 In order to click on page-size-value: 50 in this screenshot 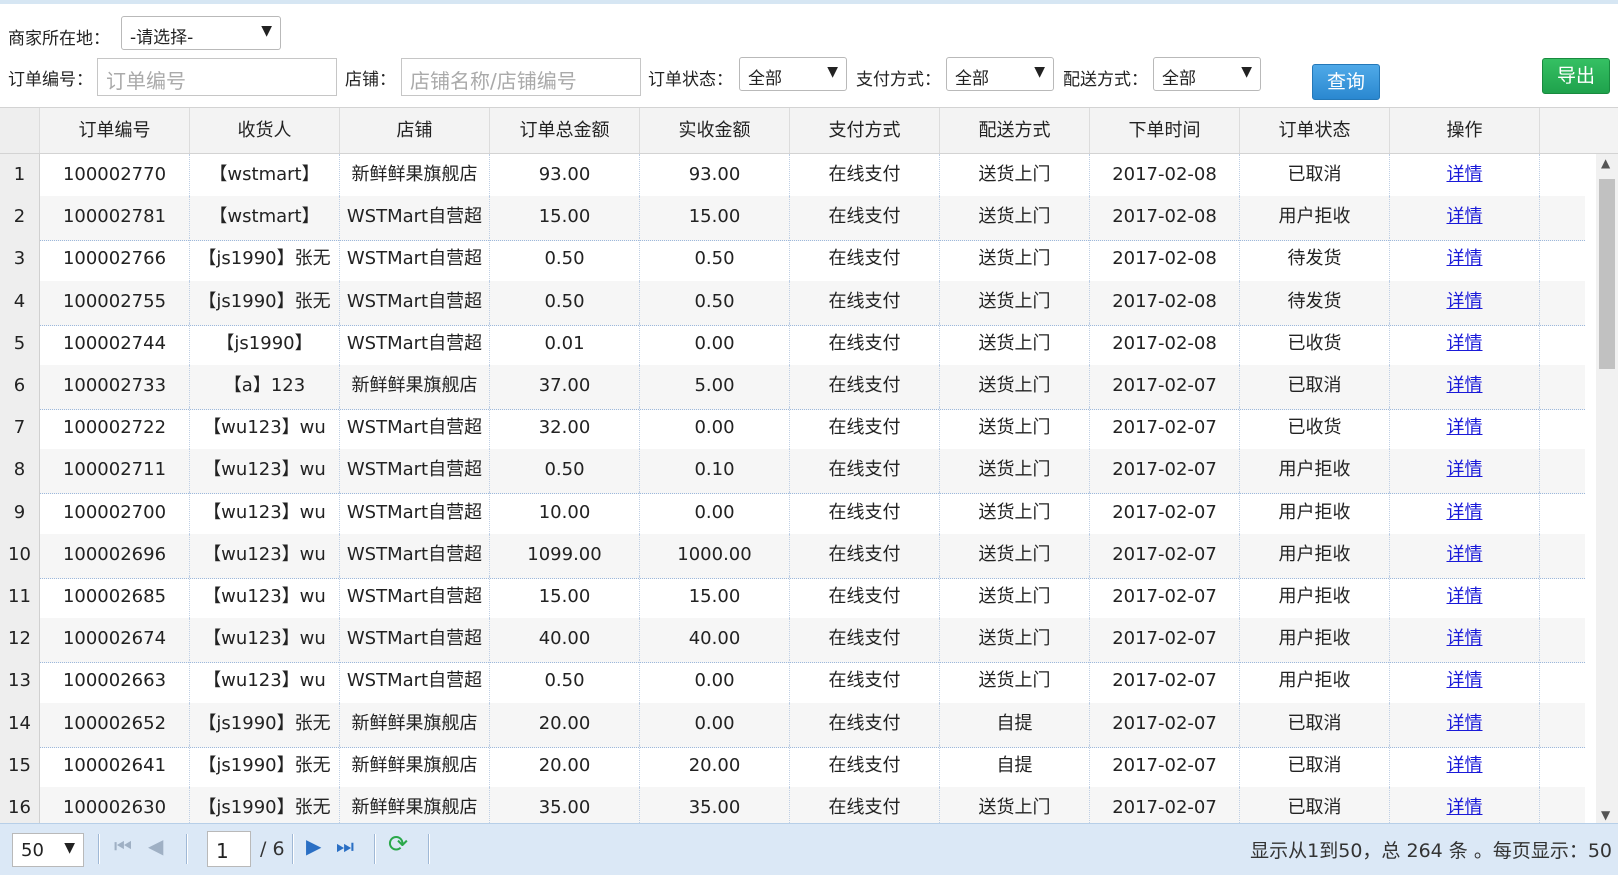, I will do `click(32, 850)`.